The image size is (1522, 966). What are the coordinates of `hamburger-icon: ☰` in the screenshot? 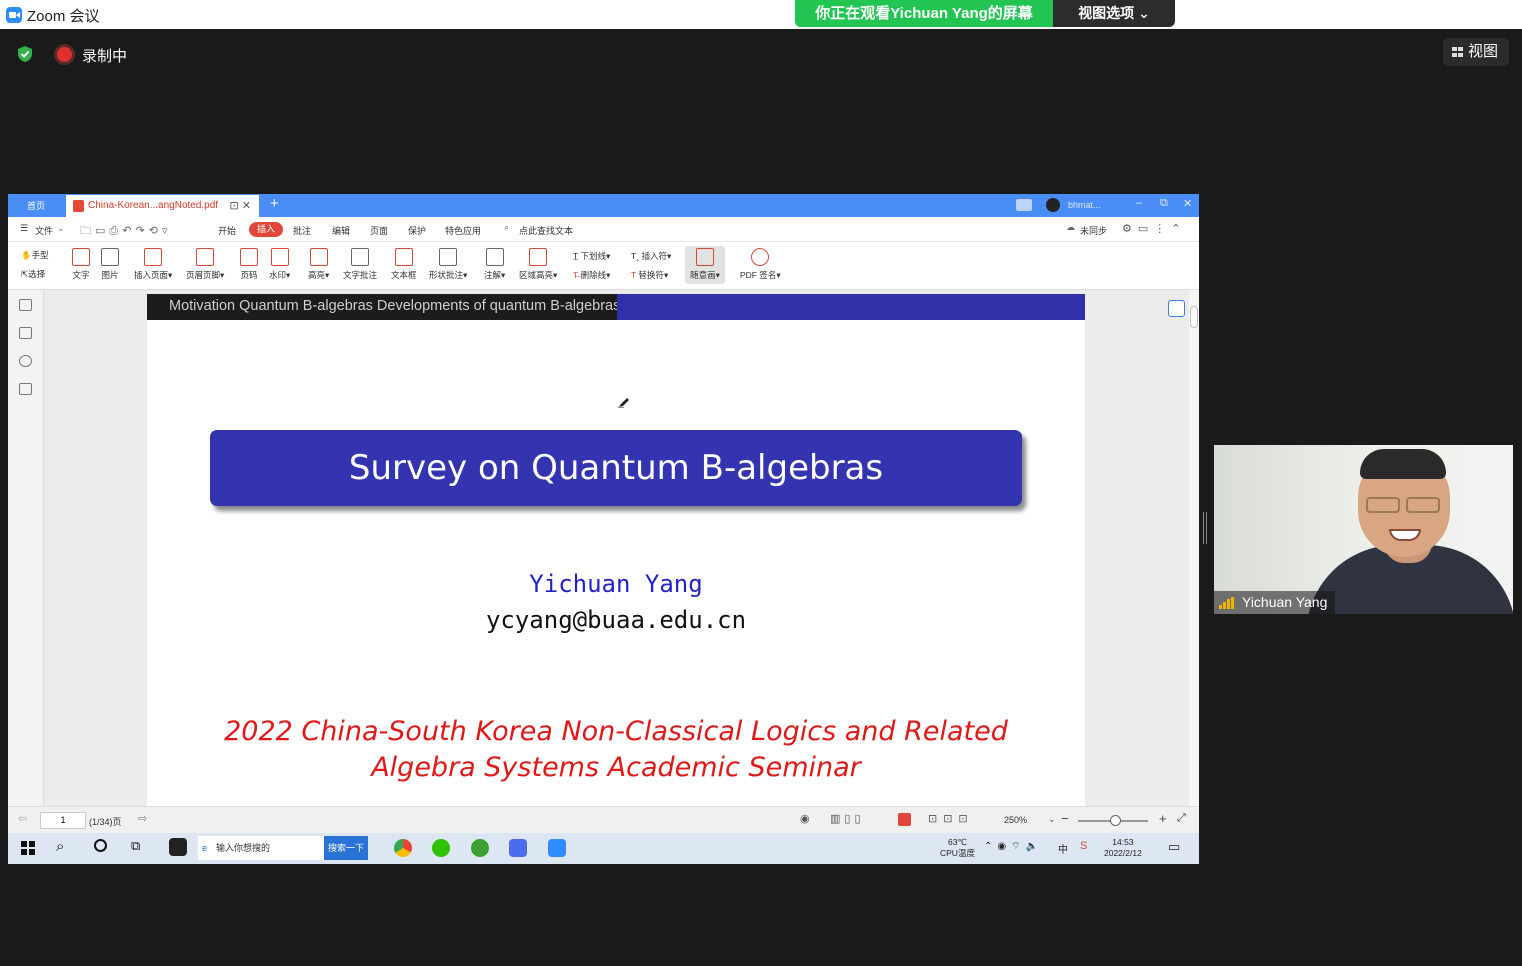 It's located at (24, 228).